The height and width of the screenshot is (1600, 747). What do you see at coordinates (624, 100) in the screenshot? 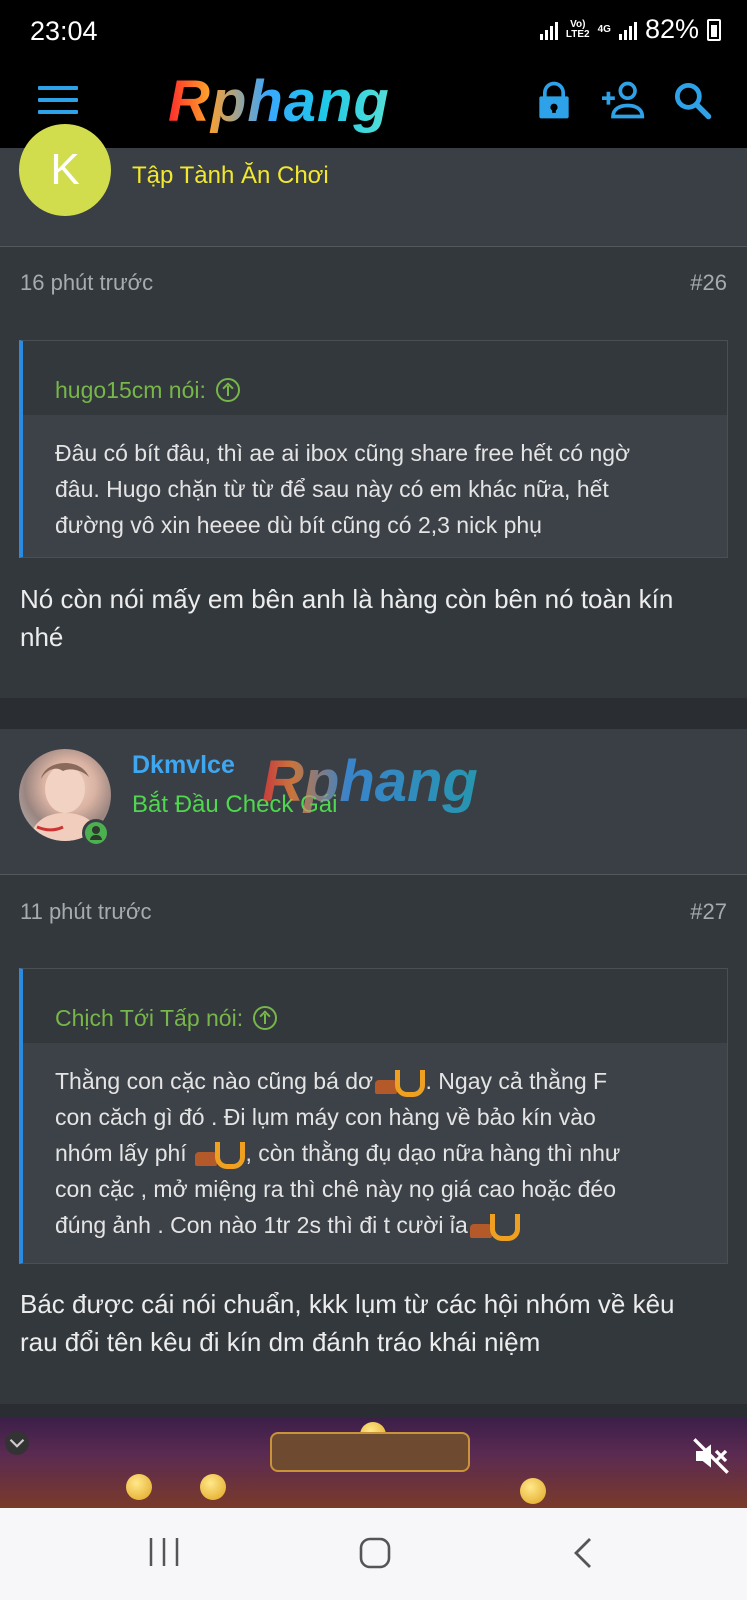
I see `add-user-icon` at bounding box center [624, 100].